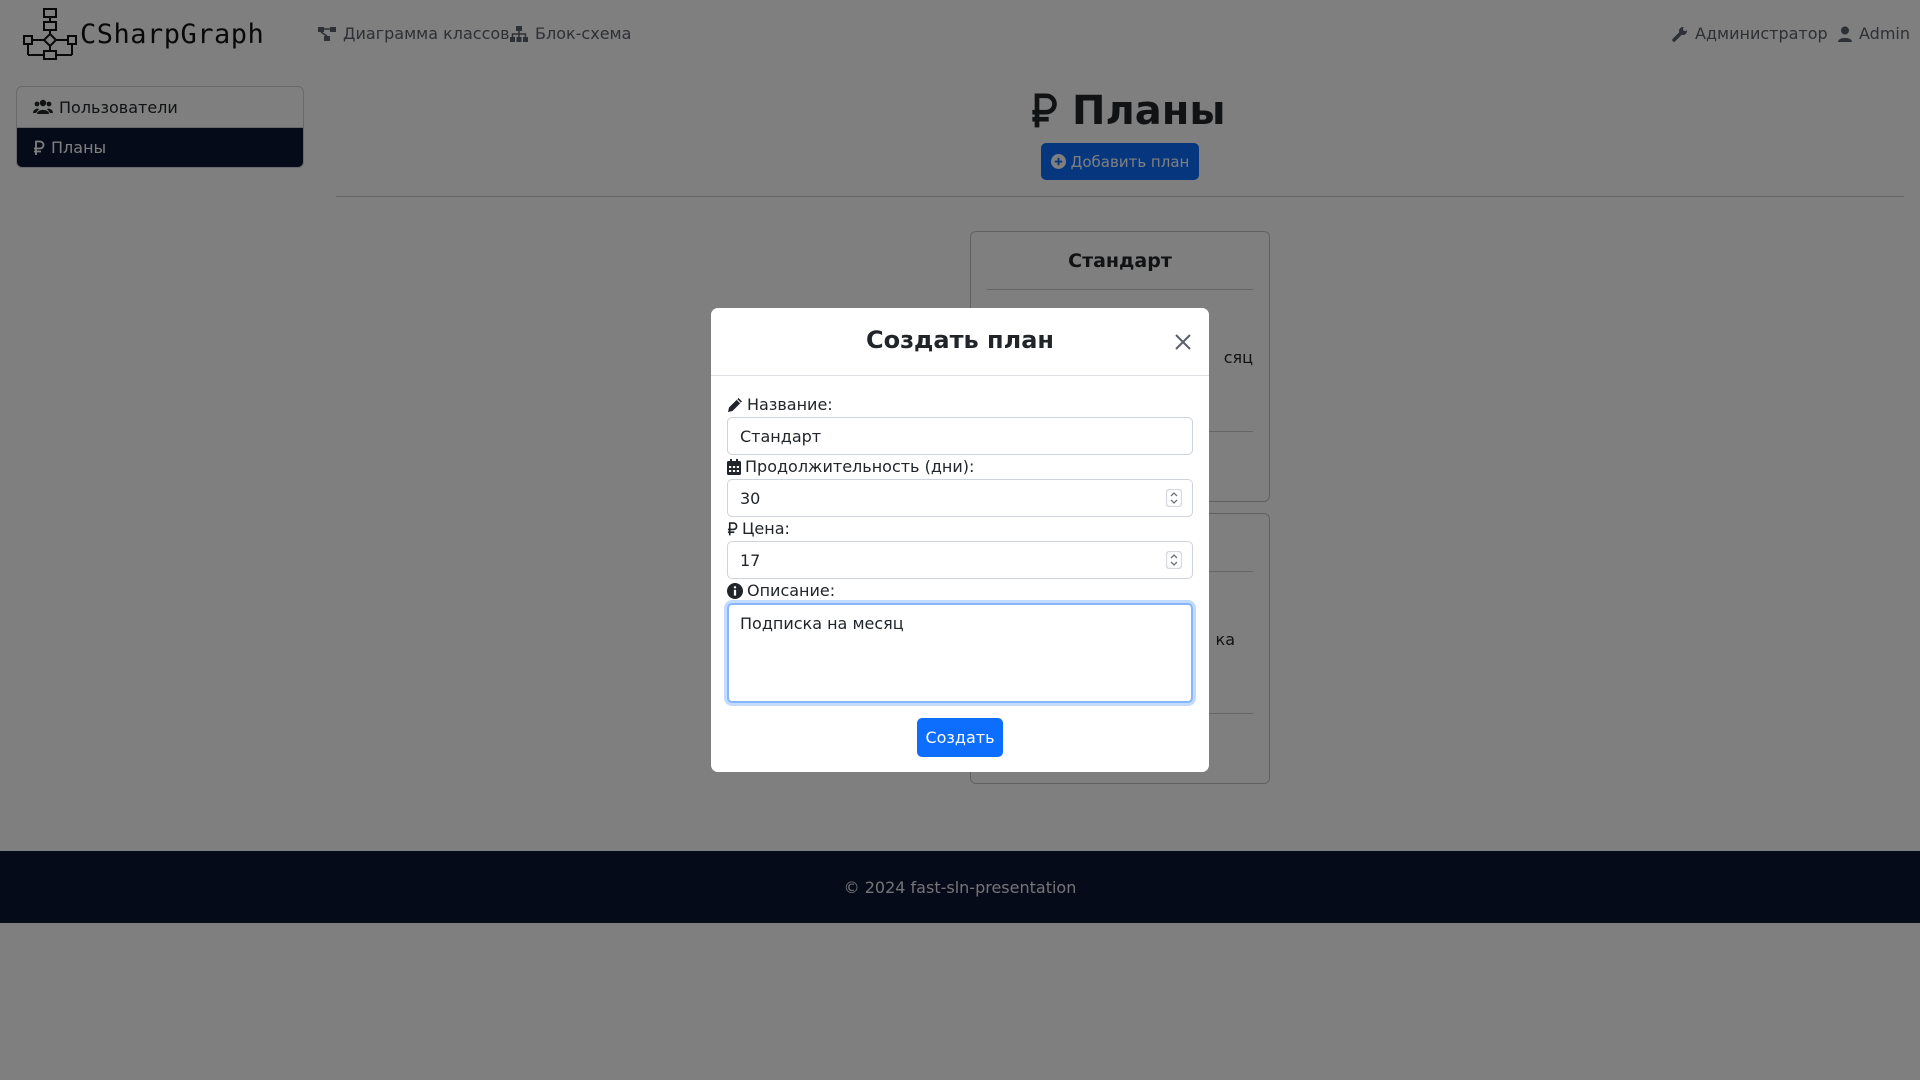  I want to click on modal-header: Создать план, so click(960, 342).